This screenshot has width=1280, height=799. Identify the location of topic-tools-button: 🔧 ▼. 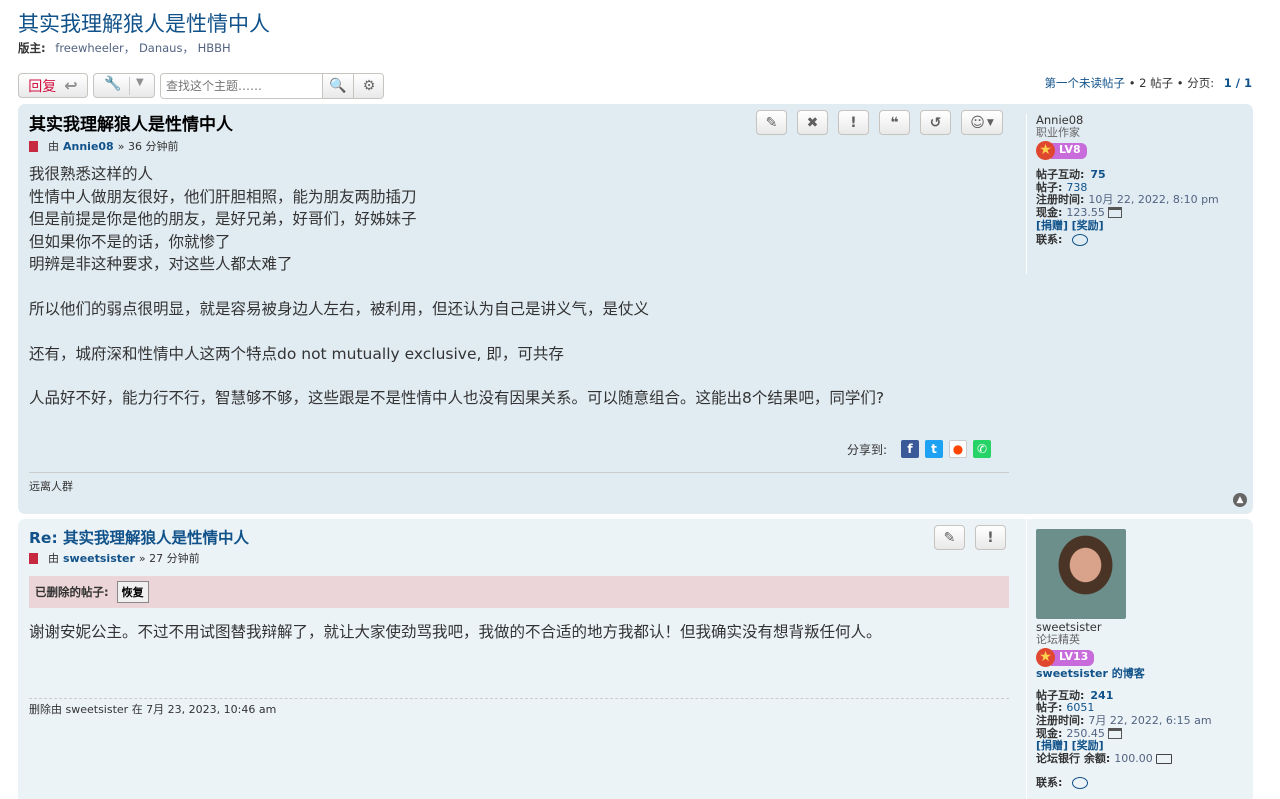
(124, 85).